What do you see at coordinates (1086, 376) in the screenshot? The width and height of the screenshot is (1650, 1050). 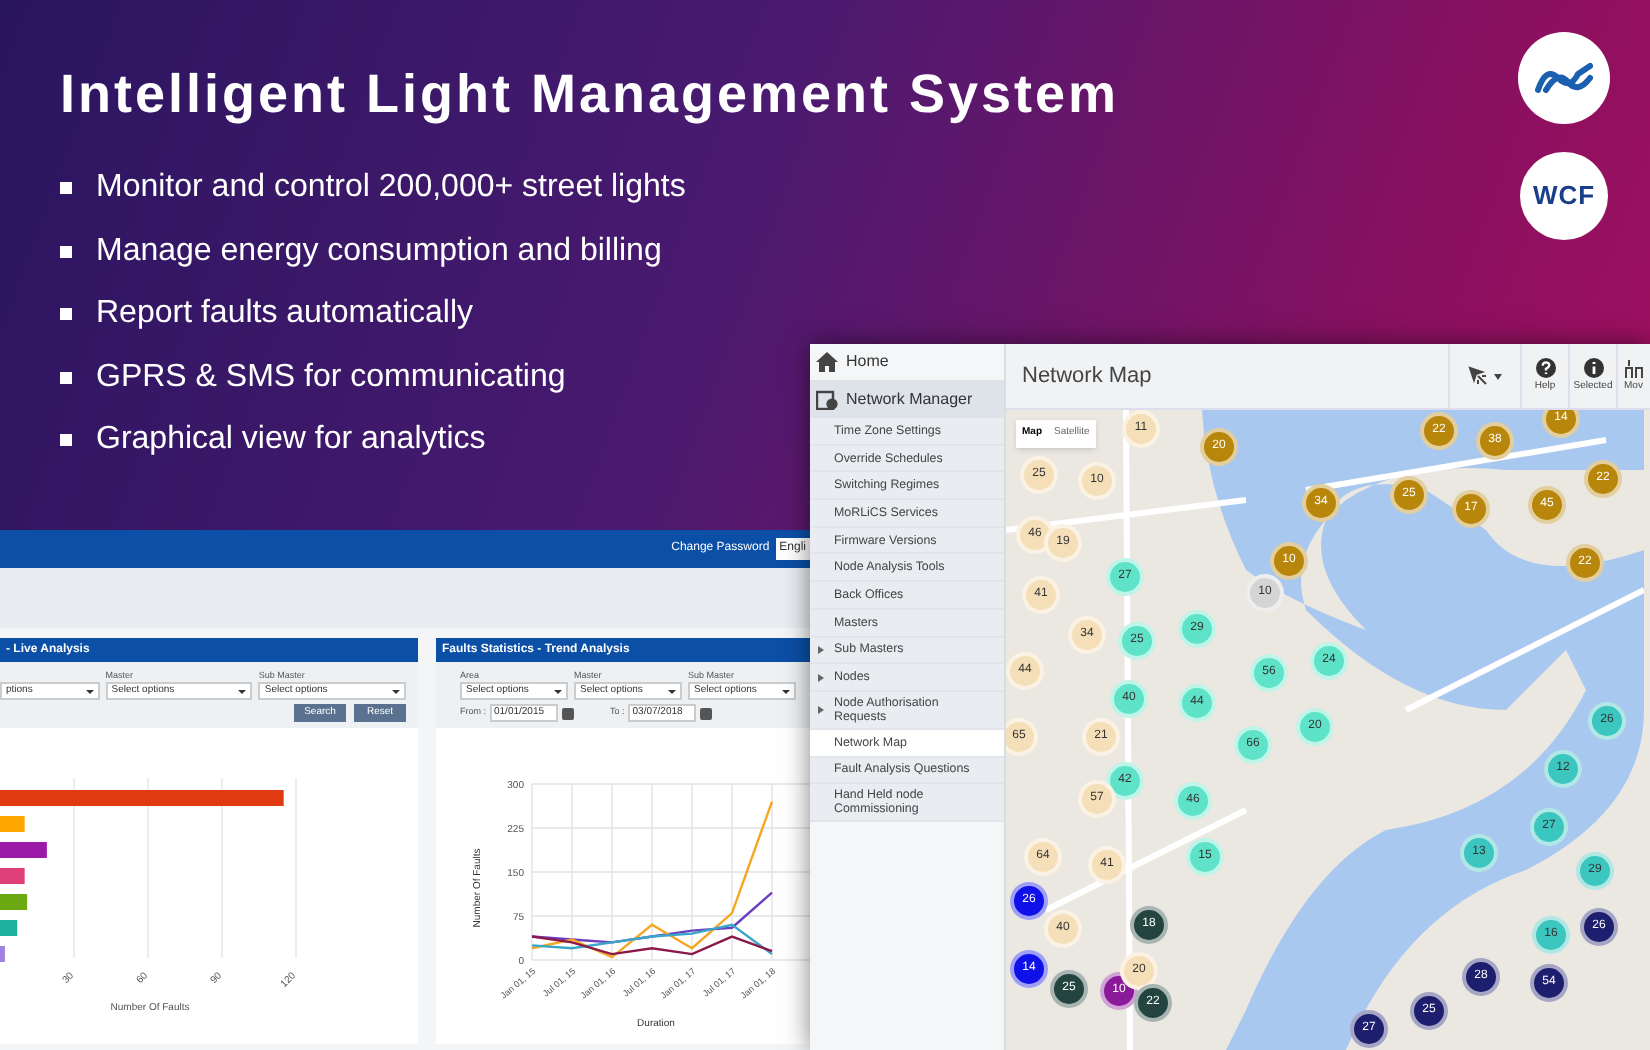 I see `page-title: Network Map` at bounding box center [1086, 376].